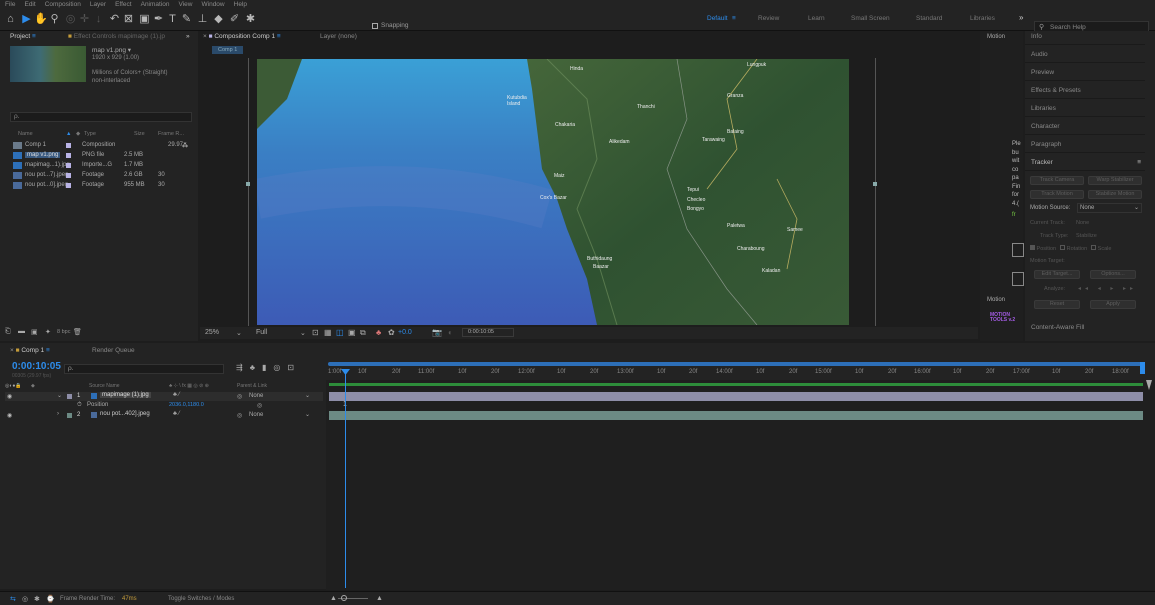  Describe the element at coordinates (1086, 236) in the screenshot. I see `track-type-value: Stabilize` at that location.